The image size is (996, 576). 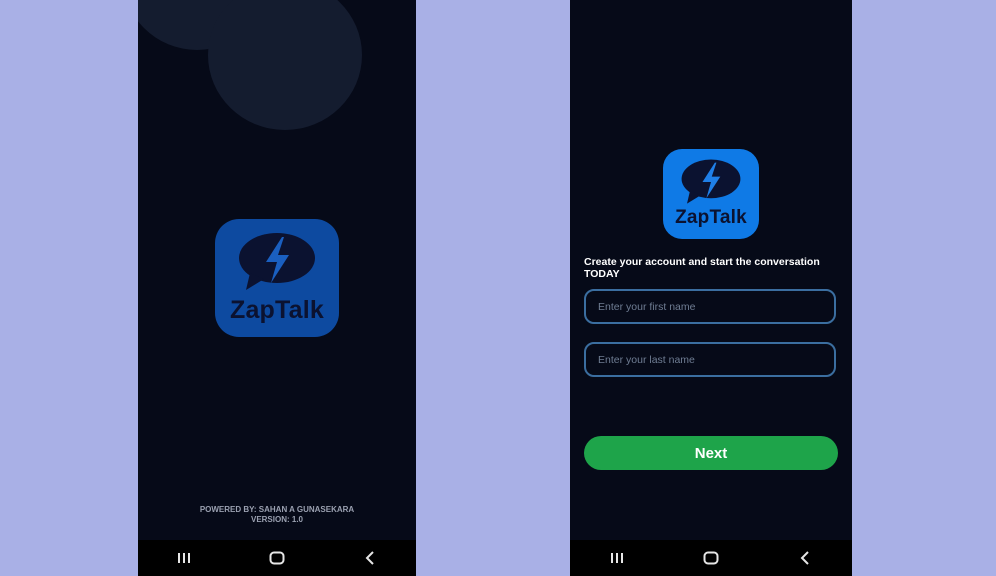 What do you see at coordinates (277, 509) in the screenshot?
I see `powered-by-text: POWERED BY: SAHAN A GUNASEKARA` at bounding box center [277, 509].